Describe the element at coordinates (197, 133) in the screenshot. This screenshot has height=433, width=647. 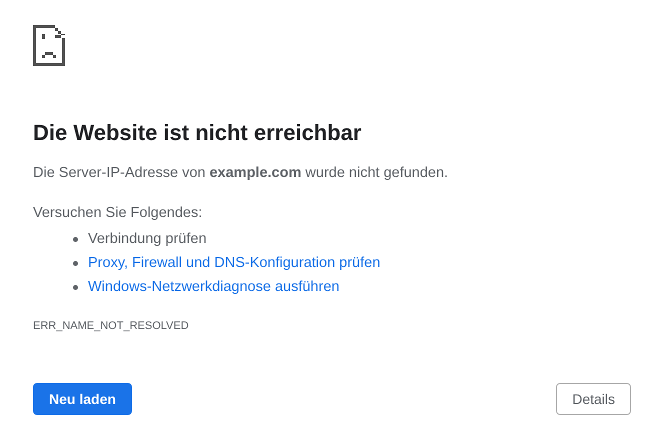
I see `error-heading: Die Website ist nicht erreichbar` at that location.